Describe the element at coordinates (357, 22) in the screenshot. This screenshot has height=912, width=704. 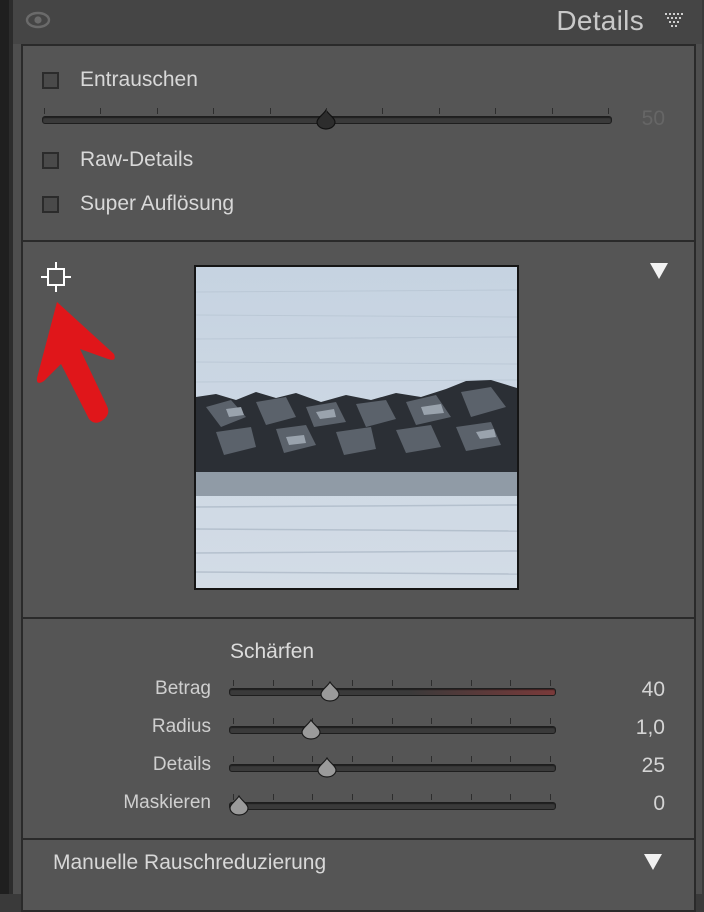
I see `panel-header: Details` at that location.